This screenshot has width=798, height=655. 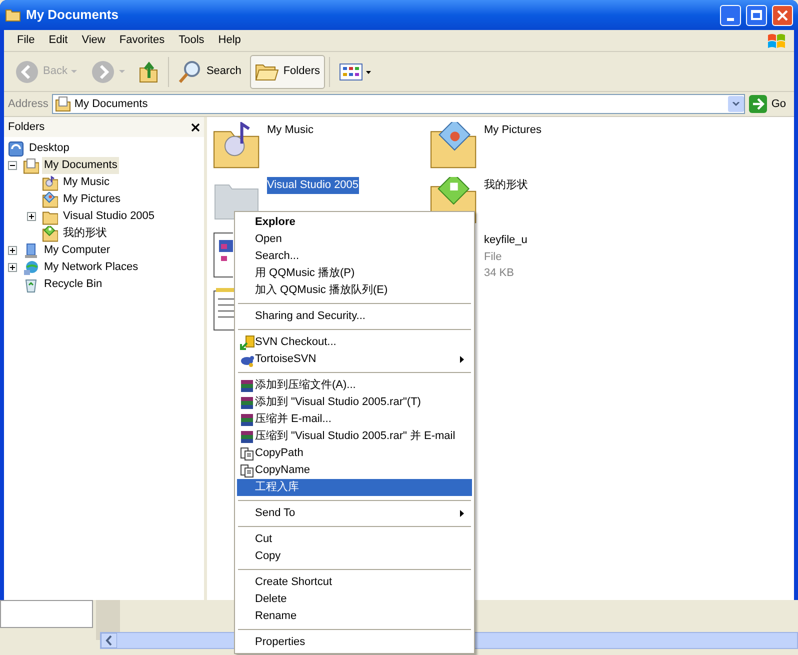 What do you see at coordinates (493, 257) in the screenshot?
I see `file-type: File` at bounding box center [493, 257].